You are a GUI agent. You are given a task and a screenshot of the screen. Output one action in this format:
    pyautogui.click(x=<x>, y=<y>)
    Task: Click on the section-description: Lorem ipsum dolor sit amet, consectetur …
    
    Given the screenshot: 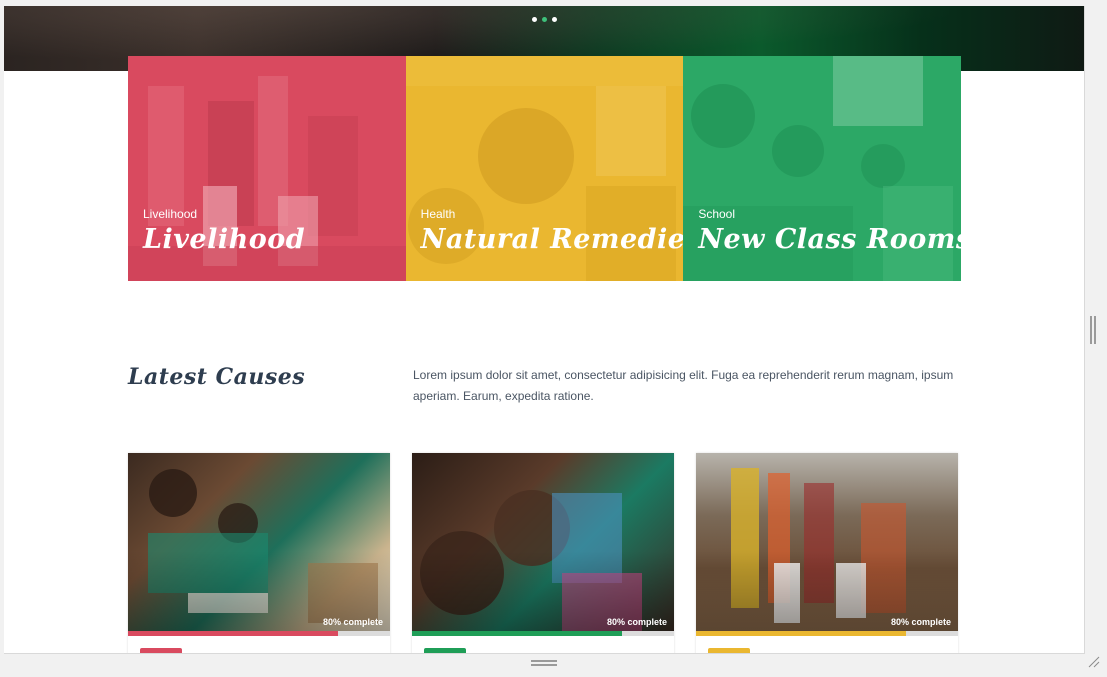 What is the action you would take?
    pyautogui.click(x=683, y=385)
    